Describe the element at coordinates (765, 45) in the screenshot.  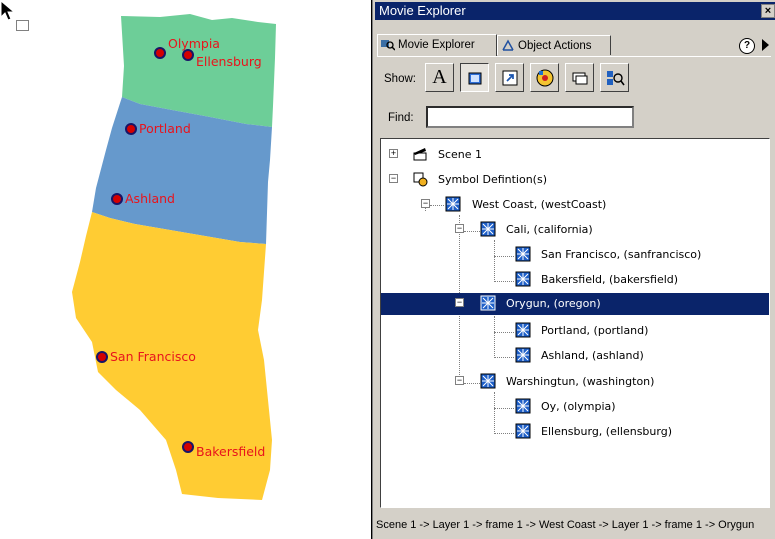
I see `panel-menu-arrow-icon` at that location.